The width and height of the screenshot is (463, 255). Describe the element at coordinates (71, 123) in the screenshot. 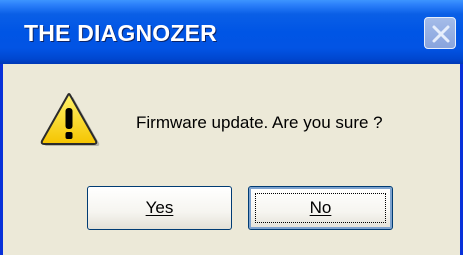

I see `warning-icon` at that location.